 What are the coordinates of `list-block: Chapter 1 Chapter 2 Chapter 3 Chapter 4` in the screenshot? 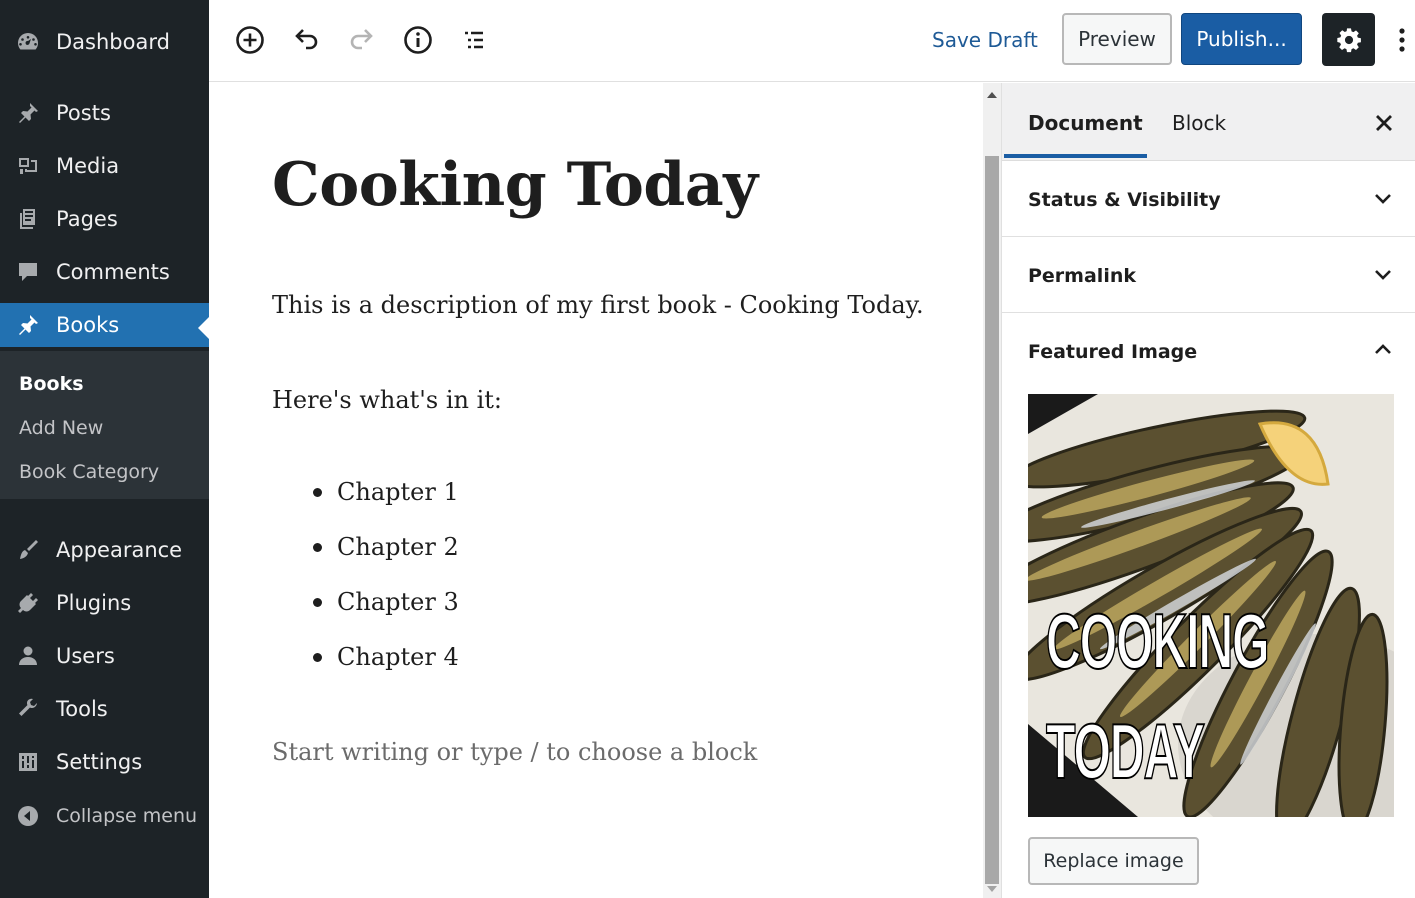 It's located at (365, 588).